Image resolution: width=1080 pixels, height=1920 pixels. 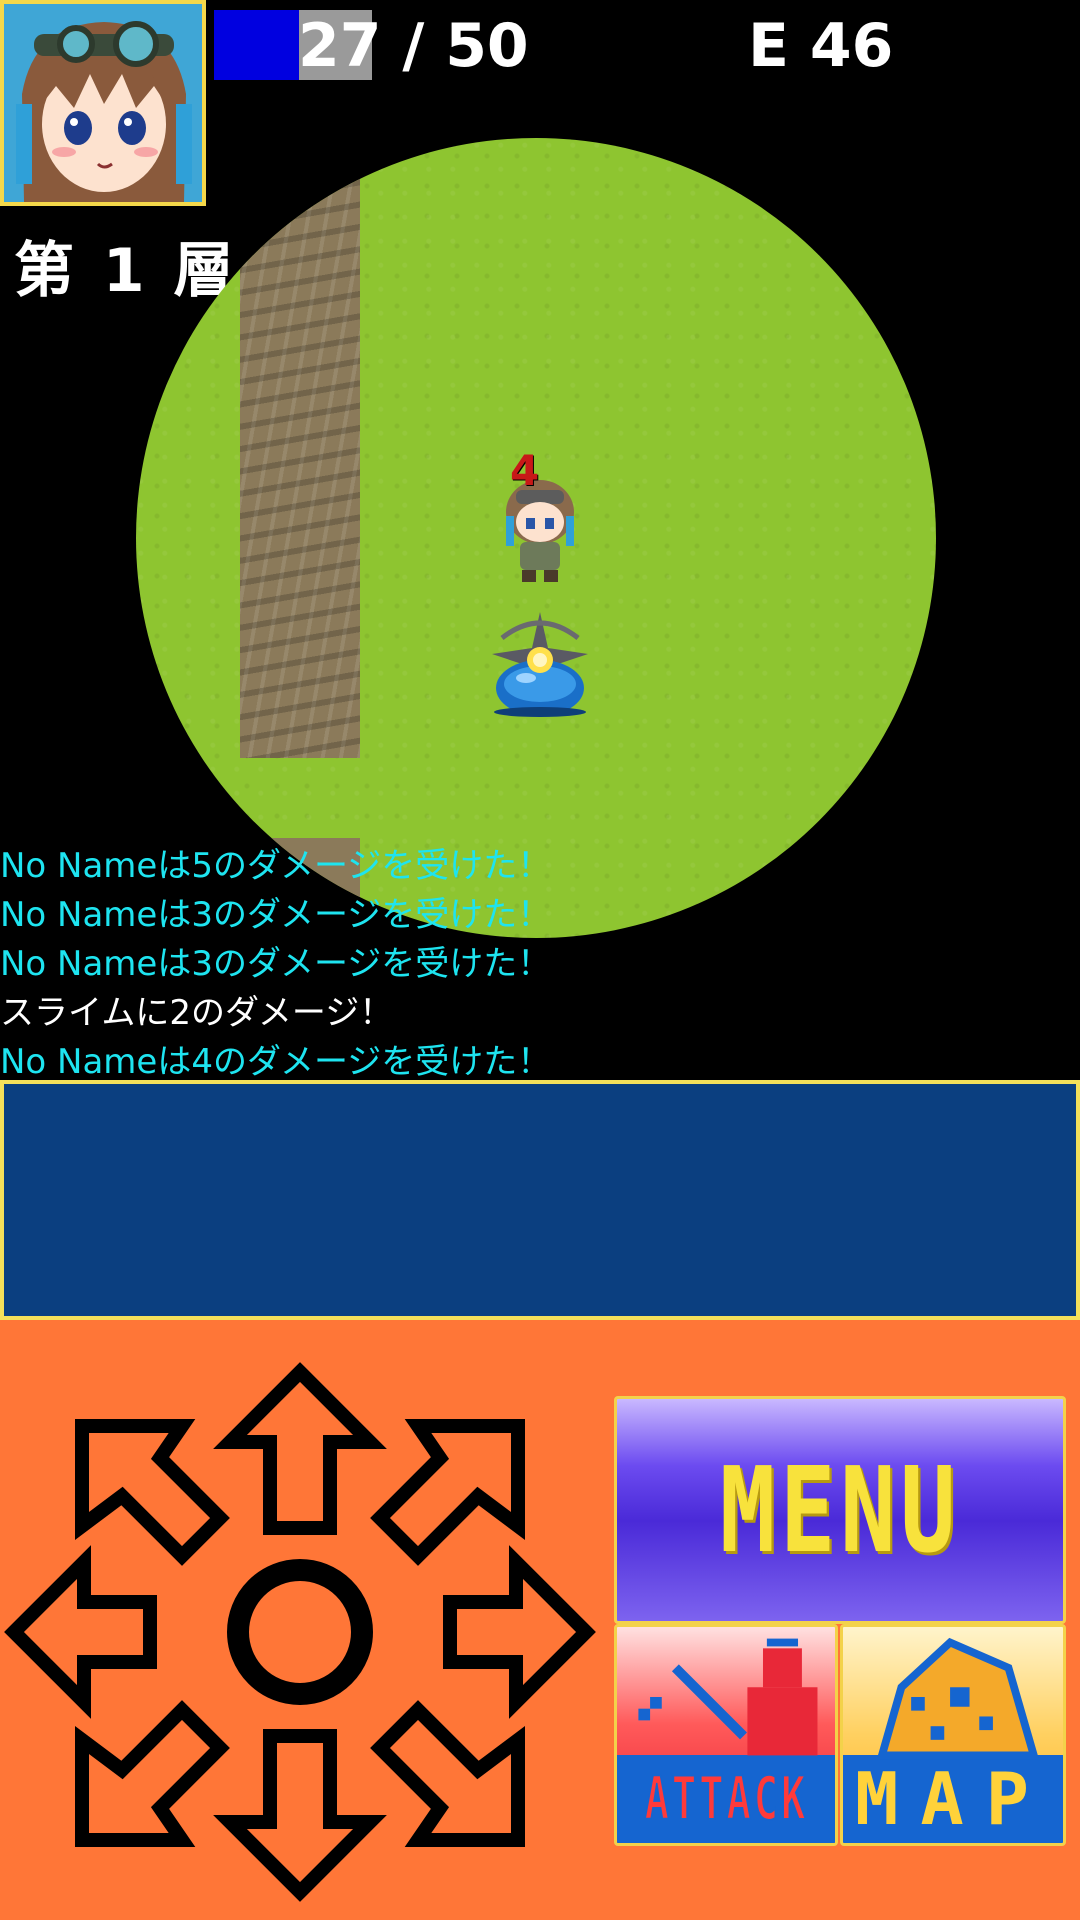 I want to click on attack-label-strip: ATTACK, so click(x=726, y=1799).